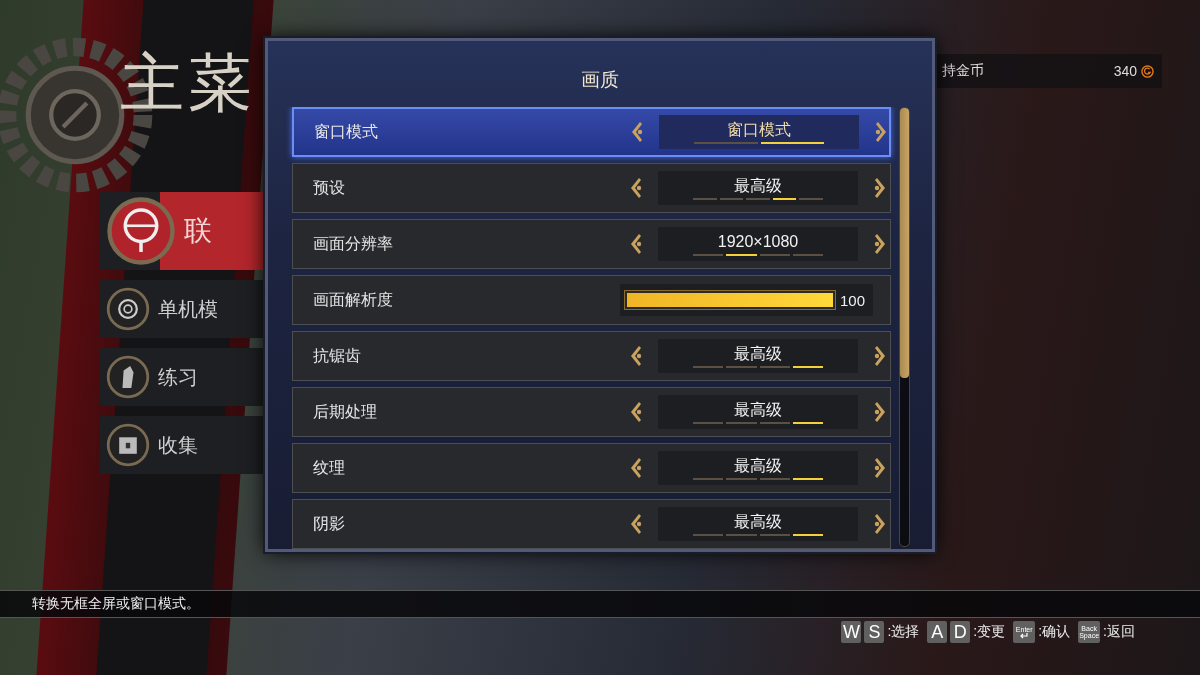 This screenshot has height=675, width=1200. What do you see at coordinates (963, 71) in the screenshot?
I see `currency-label: 持金币` at bounding box center [963, 71].